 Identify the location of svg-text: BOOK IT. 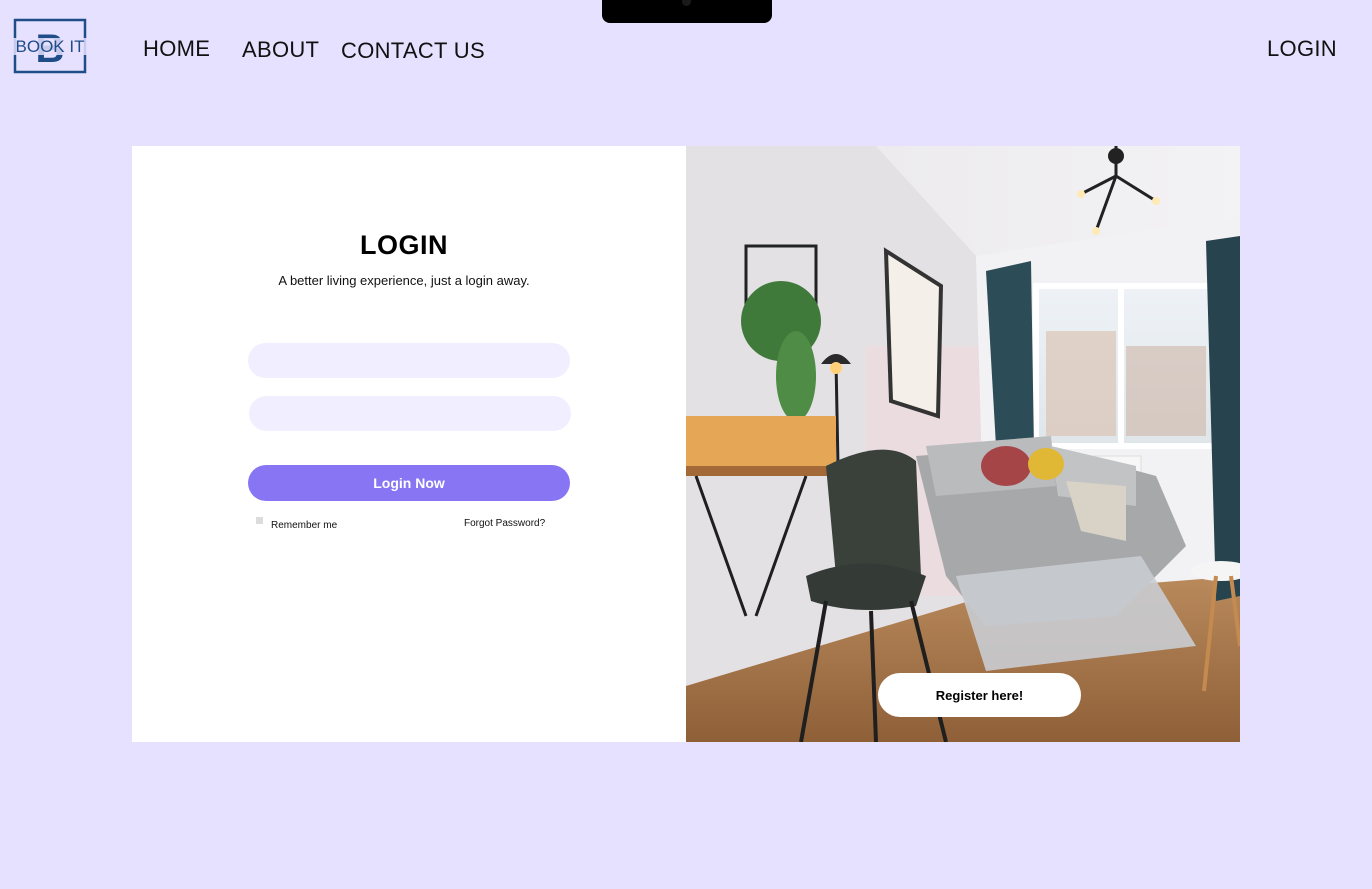
(50, 46).